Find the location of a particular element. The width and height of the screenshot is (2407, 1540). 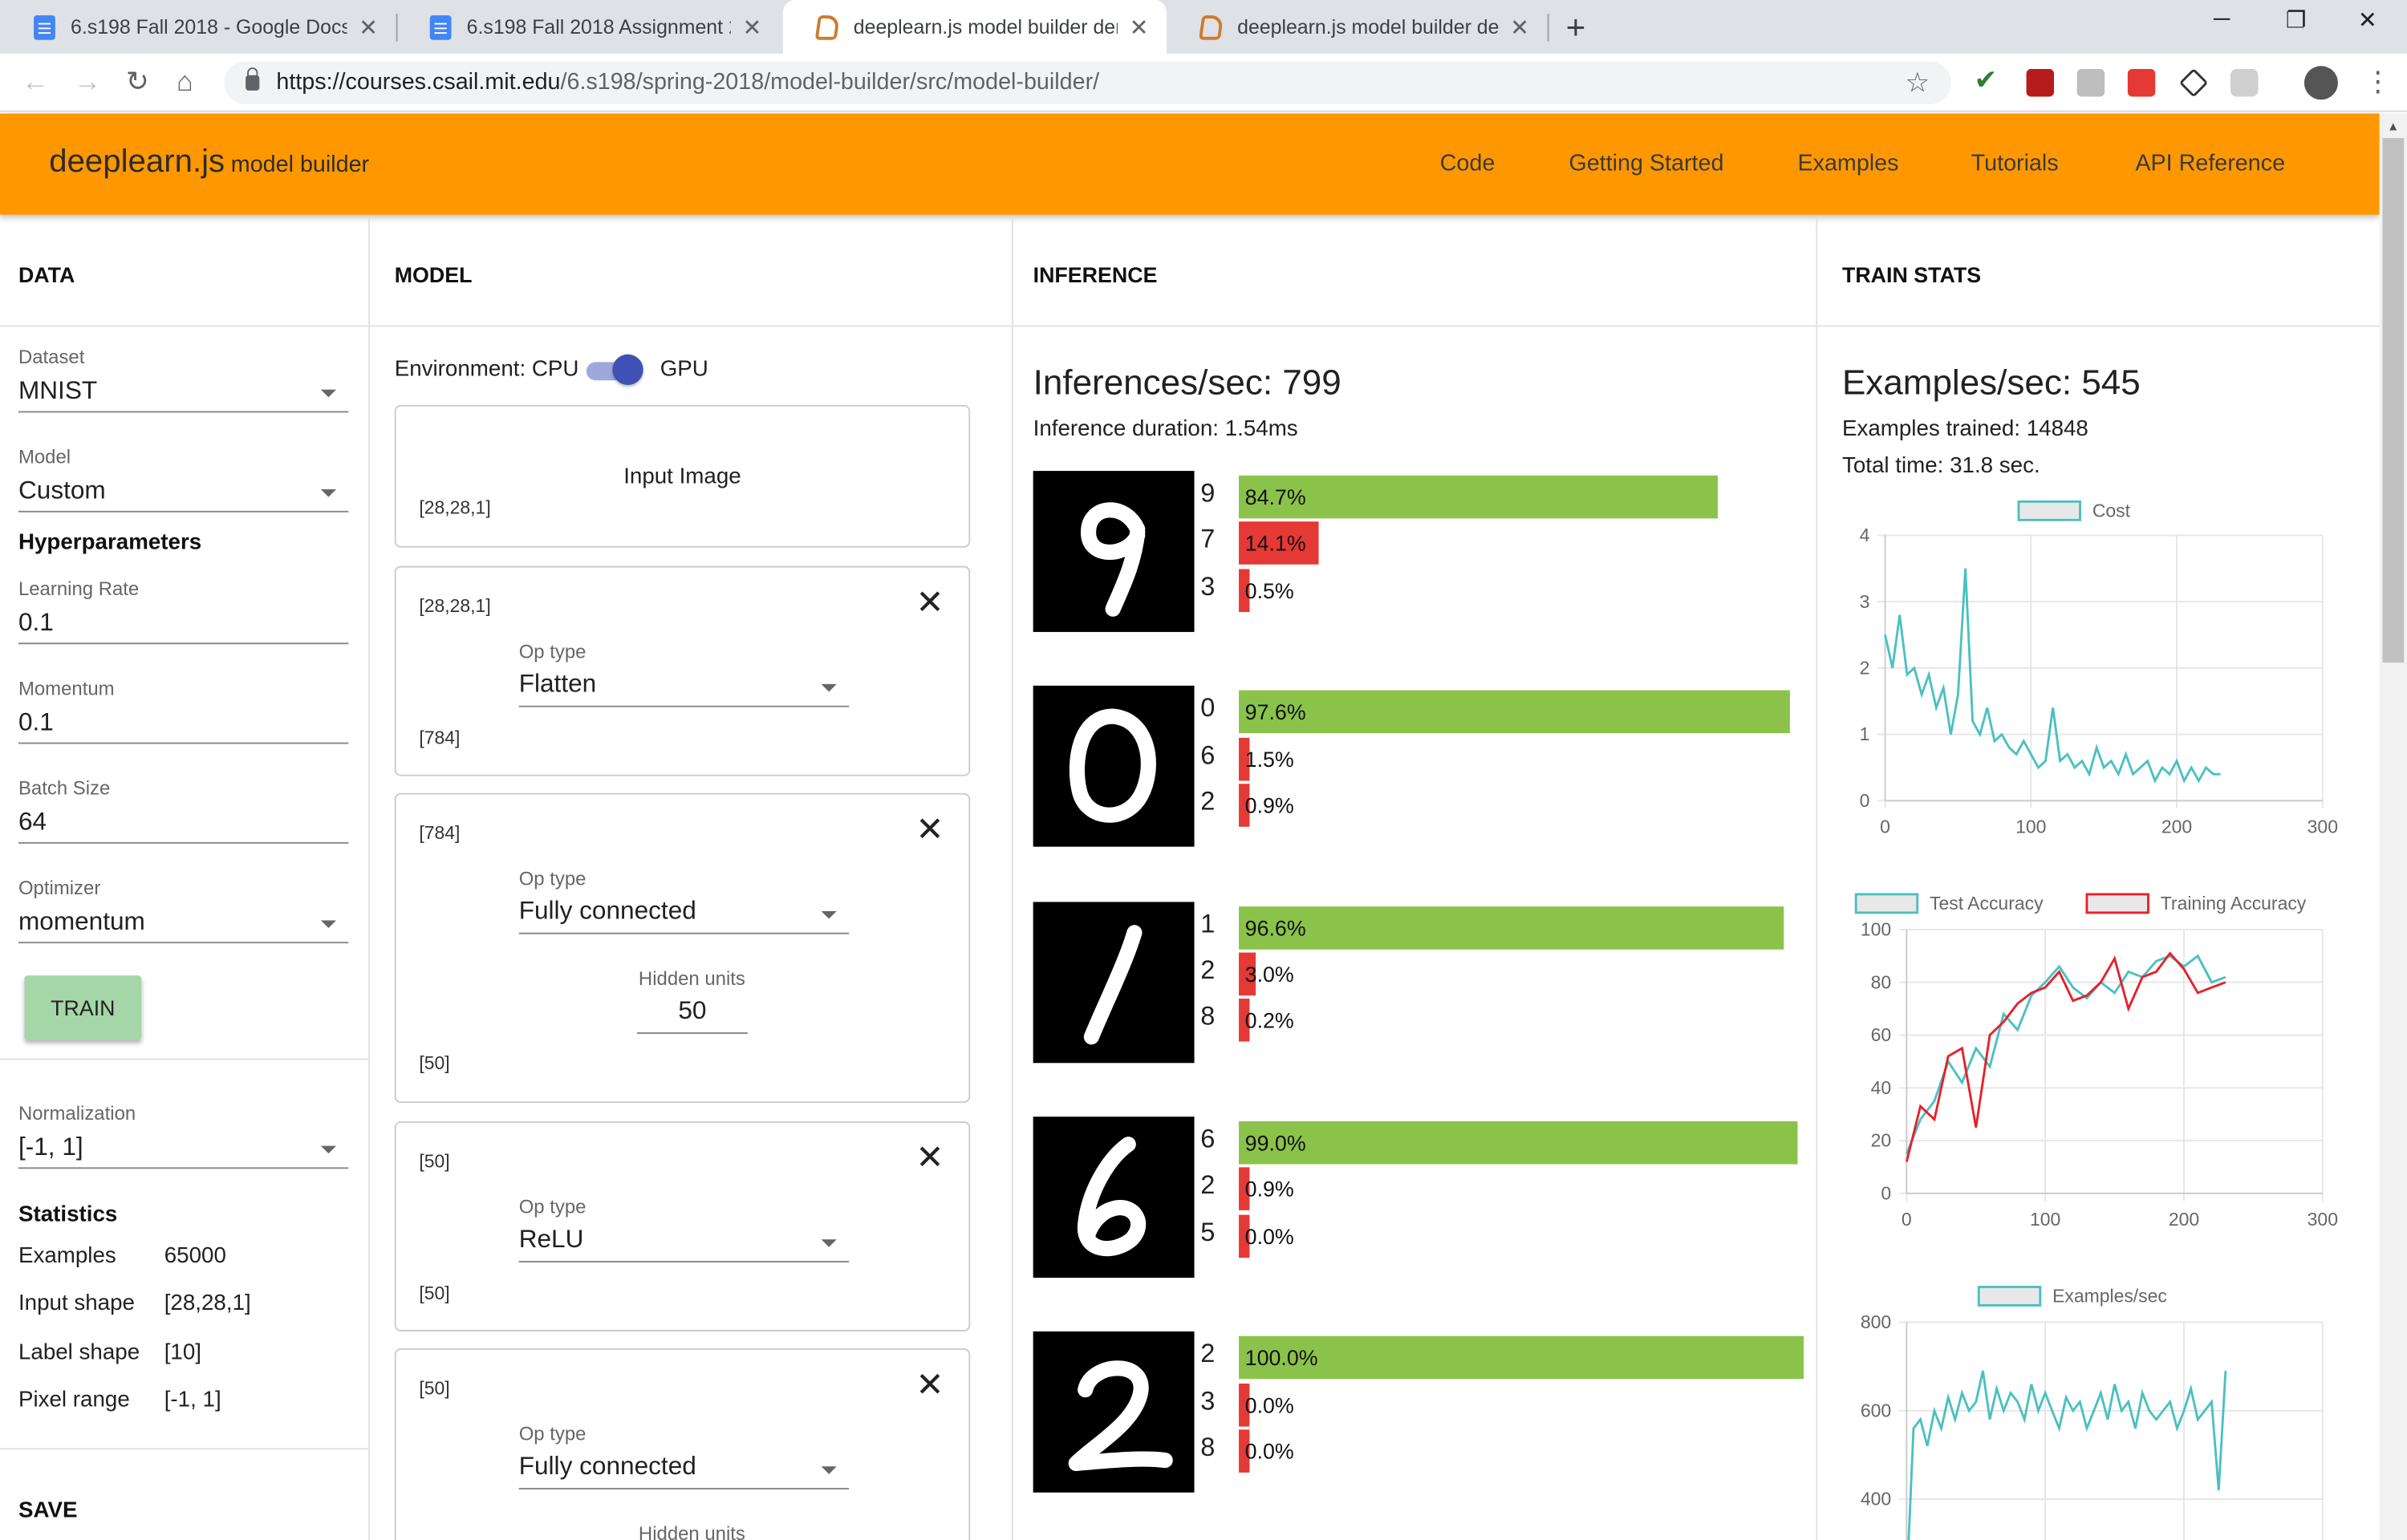

y-tick-label: 1 is located at coordinates (1865, 733).